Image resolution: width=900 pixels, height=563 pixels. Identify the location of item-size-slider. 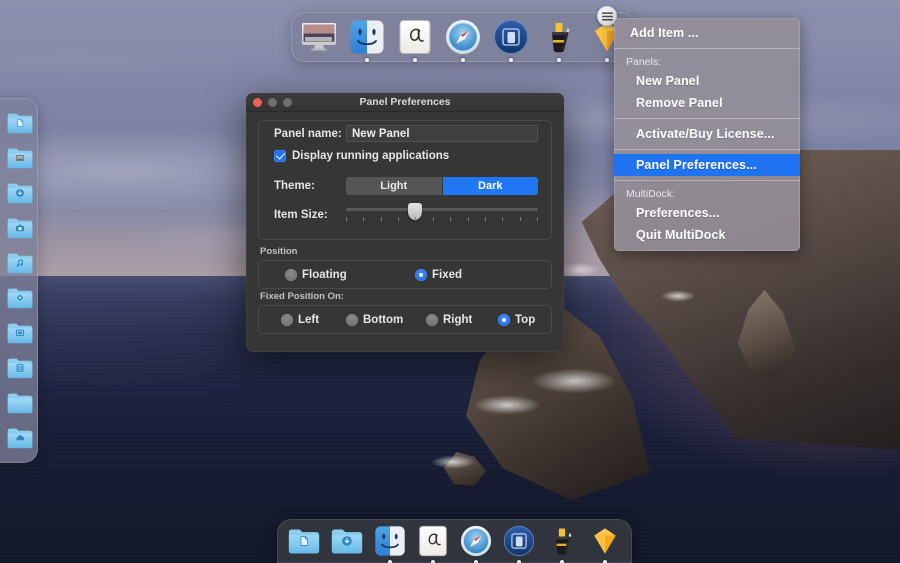
(442, 215).